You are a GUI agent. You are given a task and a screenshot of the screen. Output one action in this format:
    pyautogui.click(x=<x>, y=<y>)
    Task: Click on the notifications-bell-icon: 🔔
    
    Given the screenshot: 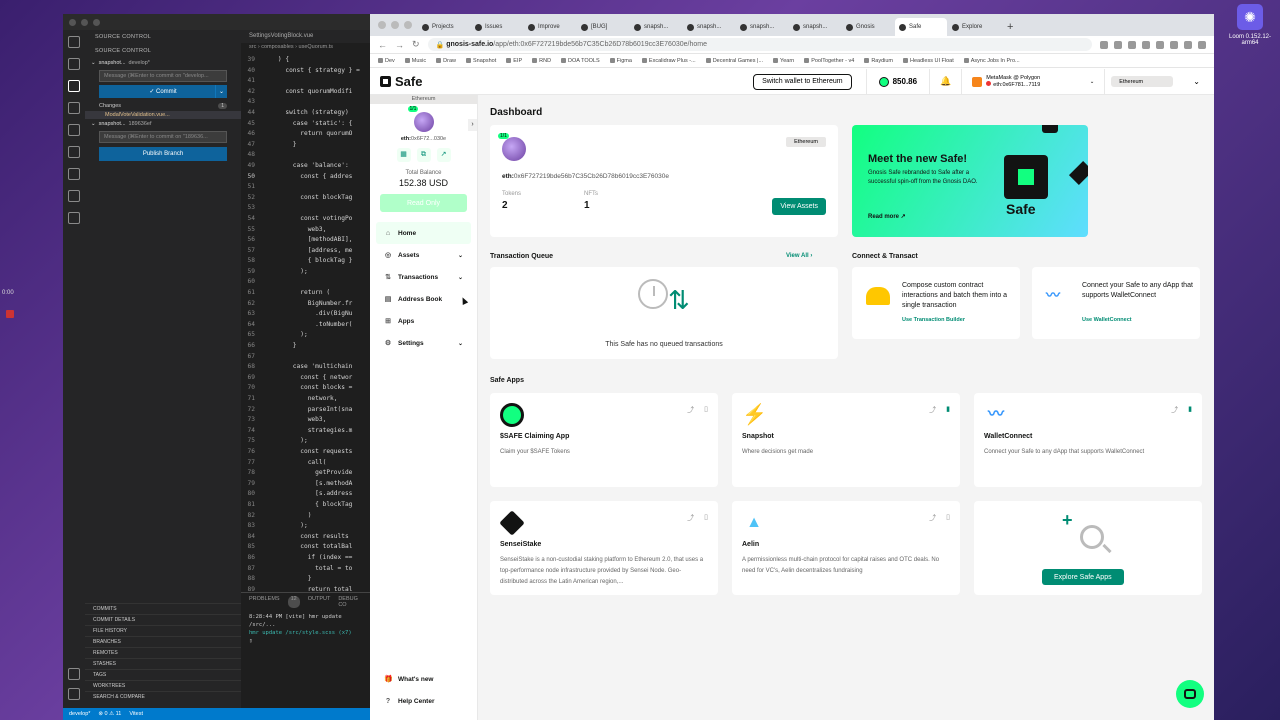 What is the action you would take?
    pyautogui.click(x=945, y=81)
    